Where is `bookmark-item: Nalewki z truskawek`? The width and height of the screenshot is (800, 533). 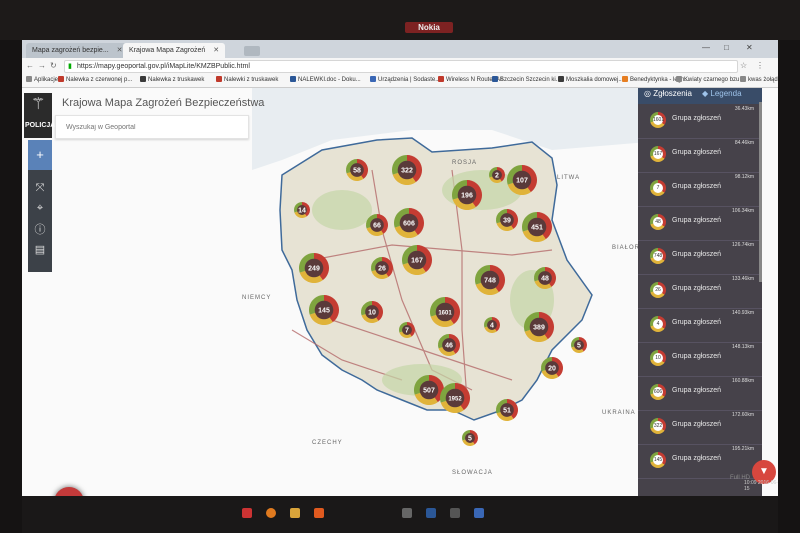
bookmark-item: Nalewki z truskawek is located at coordinates (247, 79).